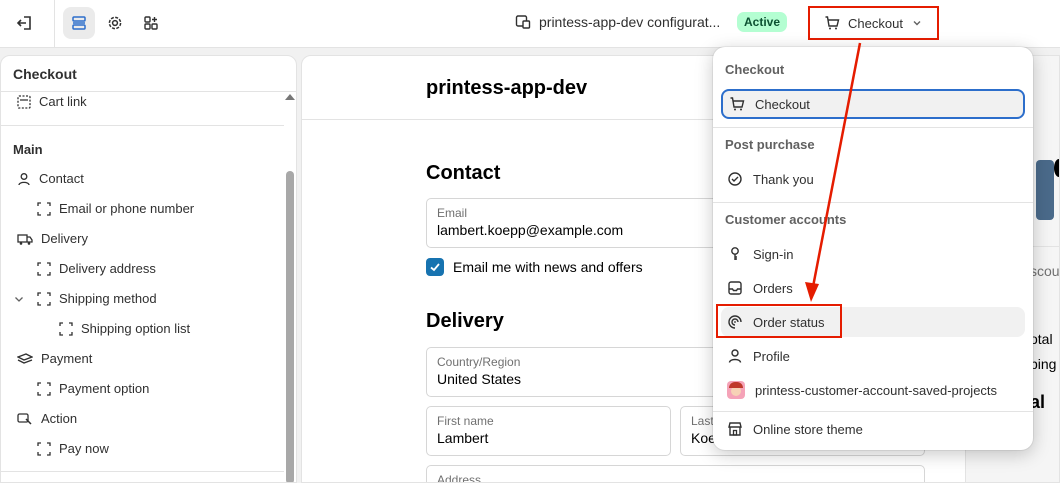 The width and height of the screenshot is (1060, 483). I want to click on dropdown-item-sign-in: Sign-in, so click(873, 254).